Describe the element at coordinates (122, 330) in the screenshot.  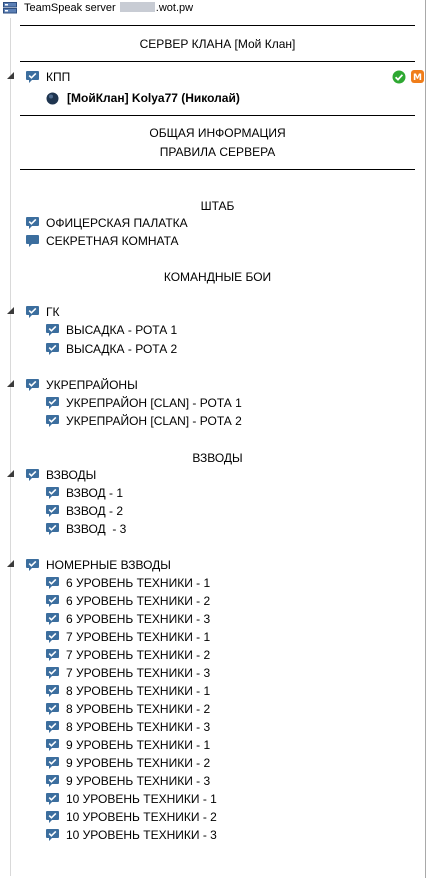
I see `channel-label: ВЫСАДКА - РОТА 1` at that location.